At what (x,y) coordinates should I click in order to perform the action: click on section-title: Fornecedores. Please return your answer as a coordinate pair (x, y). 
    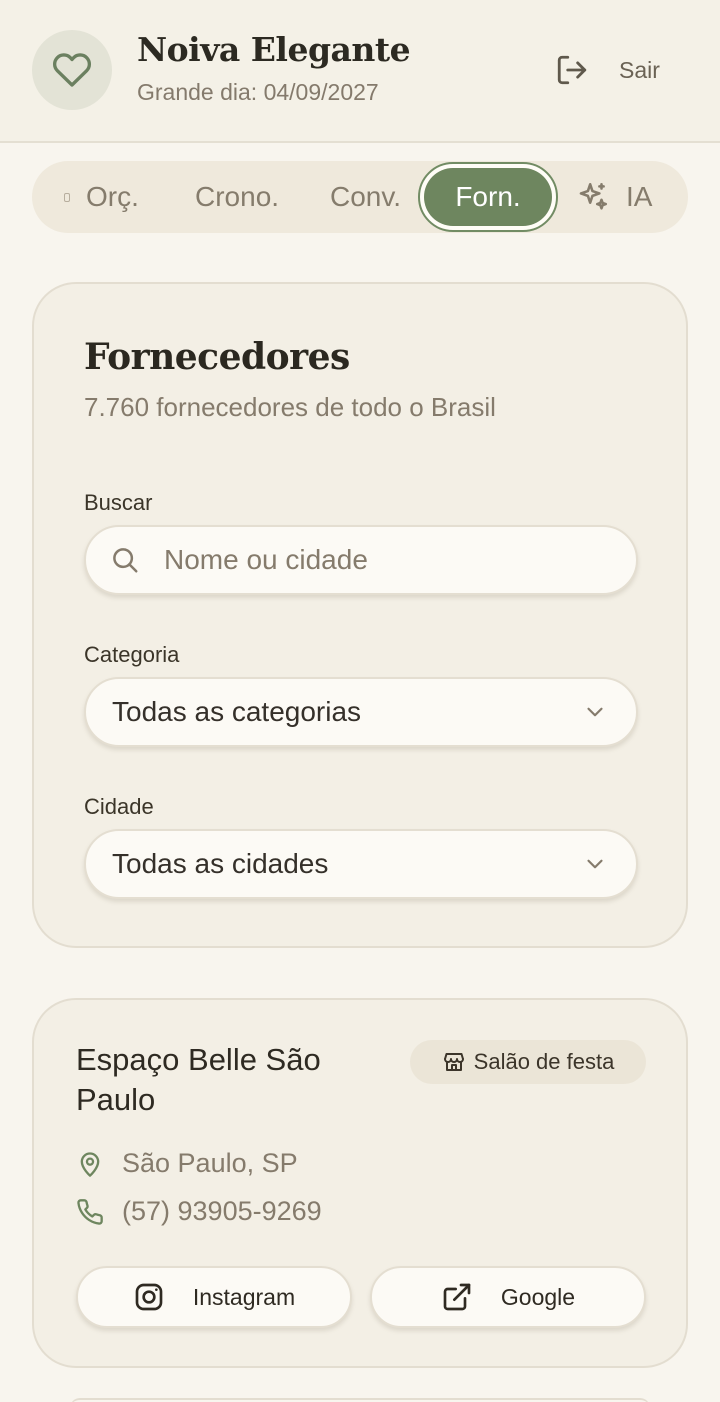
    Looking at the image, I should click on (217, 357).